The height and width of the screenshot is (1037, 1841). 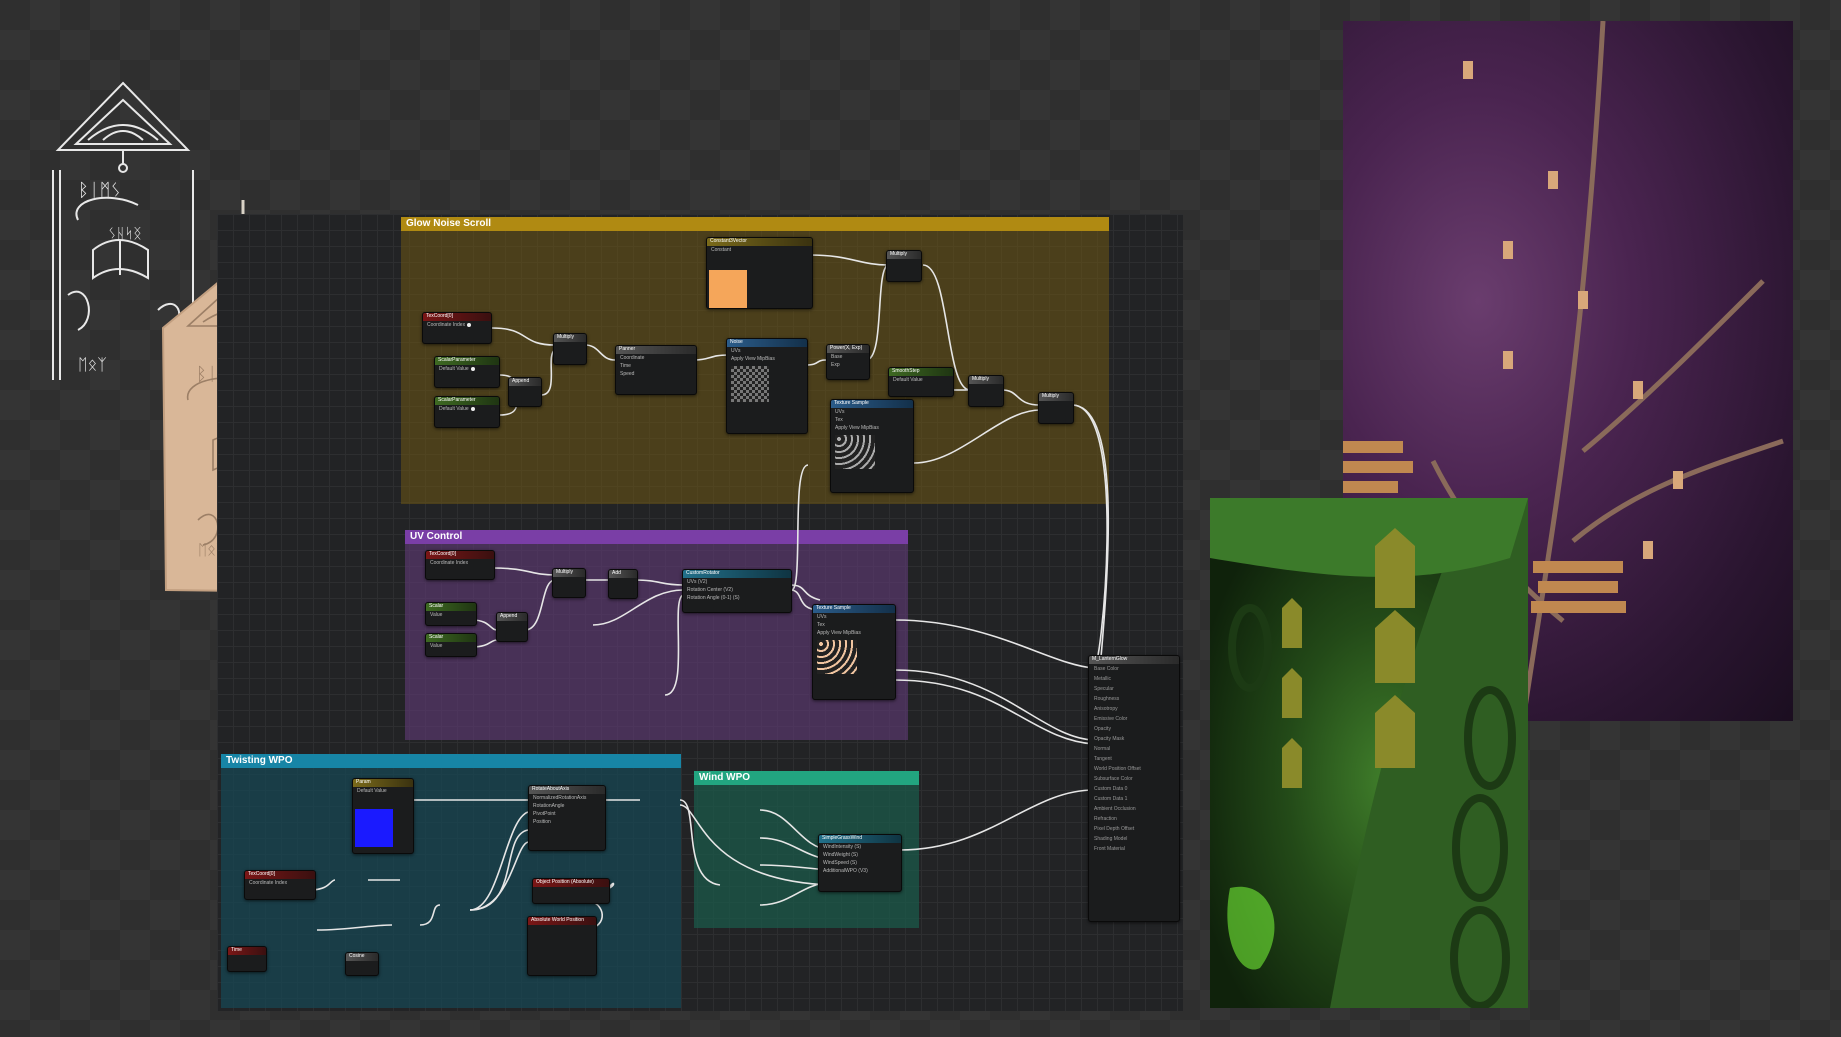 I want to click on svg-text: ᛊᚺᛋᛝ, so click(x=125, y=234).